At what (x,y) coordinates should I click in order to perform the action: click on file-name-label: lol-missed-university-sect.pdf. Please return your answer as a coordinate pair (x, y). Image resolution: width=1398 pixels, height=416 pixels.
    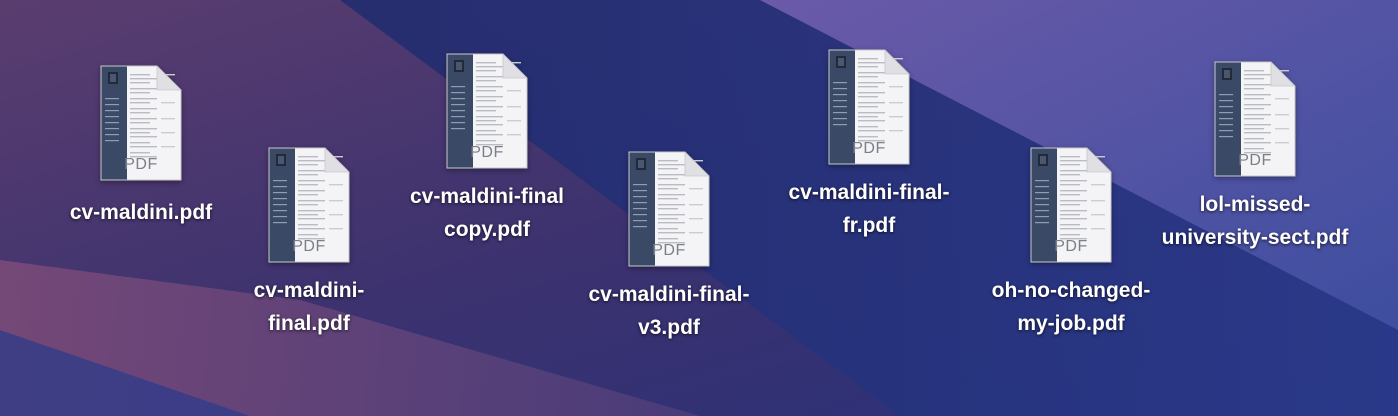
    Looking at the image, I should click on (1255, 221).